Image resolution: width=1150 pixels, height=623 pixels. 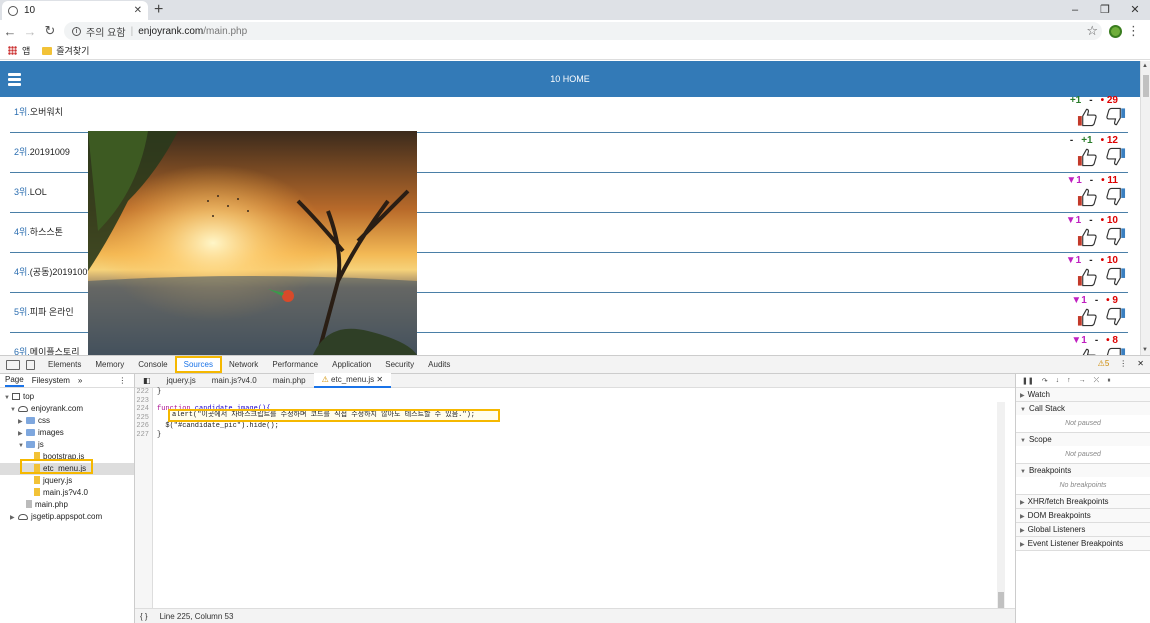 What do you see at coordinates (1104, 363) in the screenshot?
I see `warning-count-badge: ⚠5` at bounding box center [1104, 363].